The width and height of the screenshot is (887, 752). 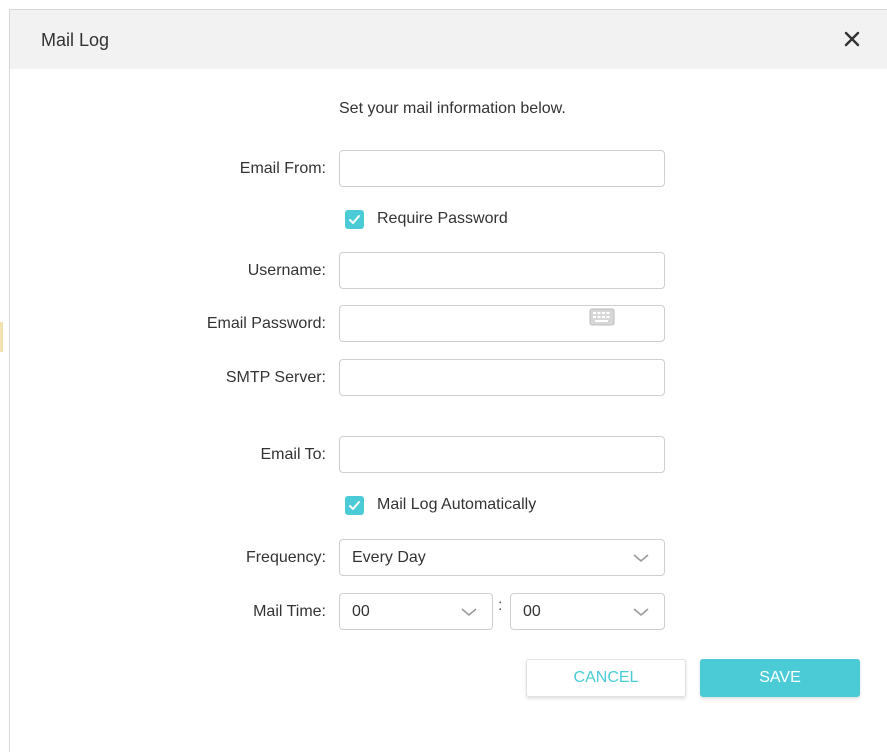 What do you see at coordinates (532, 611) in the screenshot?
I see `mail-time-minute-value: 00` at bounding box center [532, 611].